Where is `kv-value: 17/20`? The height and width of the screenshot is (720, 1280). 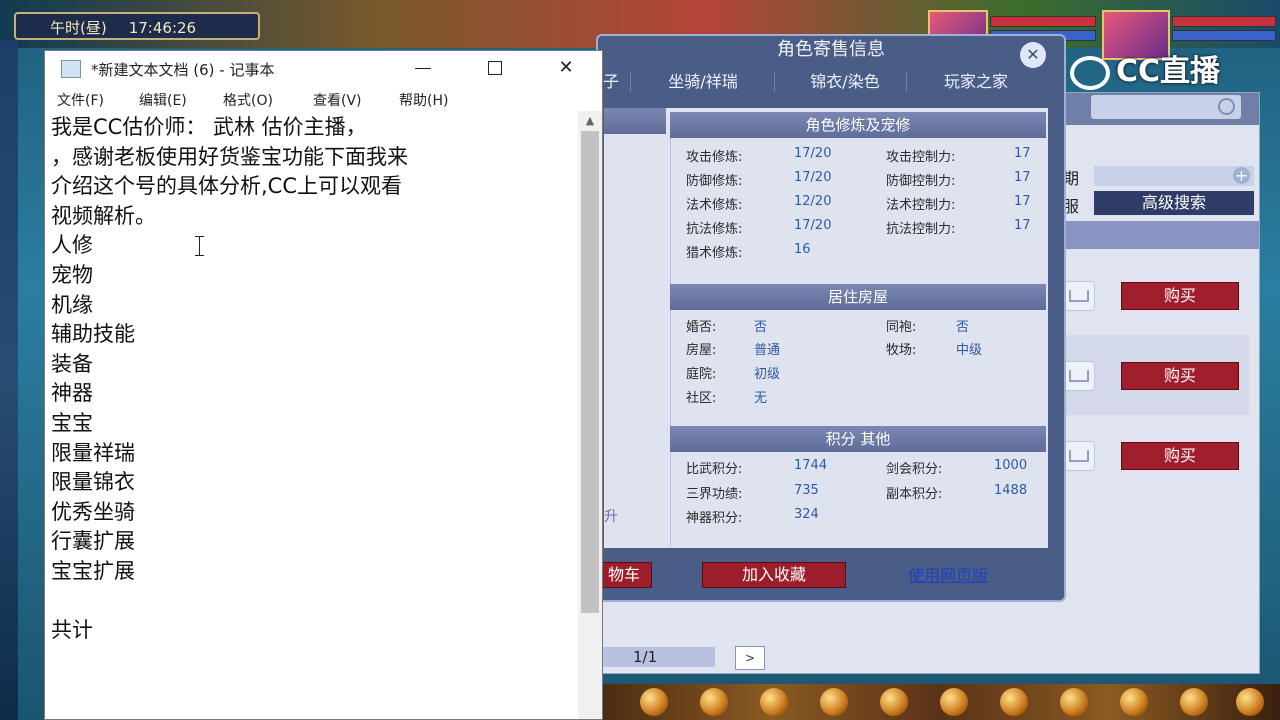 kv-value: 17/20 is located at coordinates (813, 153).